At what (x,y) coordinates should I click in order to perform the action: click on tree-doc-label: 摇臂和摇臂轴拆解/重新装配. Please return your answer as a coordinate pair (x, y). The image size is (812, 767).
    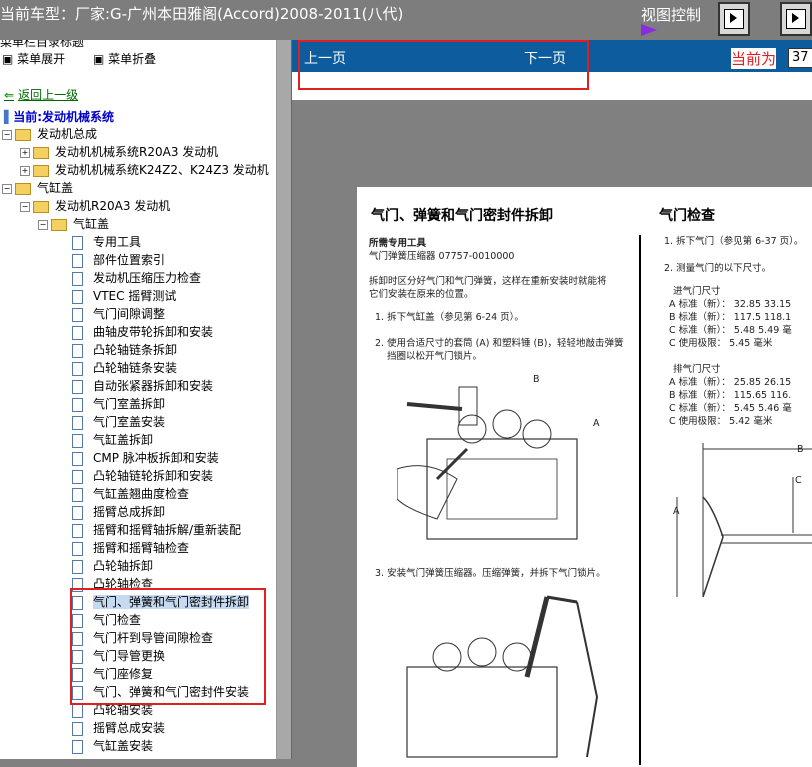
    Looking at the image, I should click on (167, 530).